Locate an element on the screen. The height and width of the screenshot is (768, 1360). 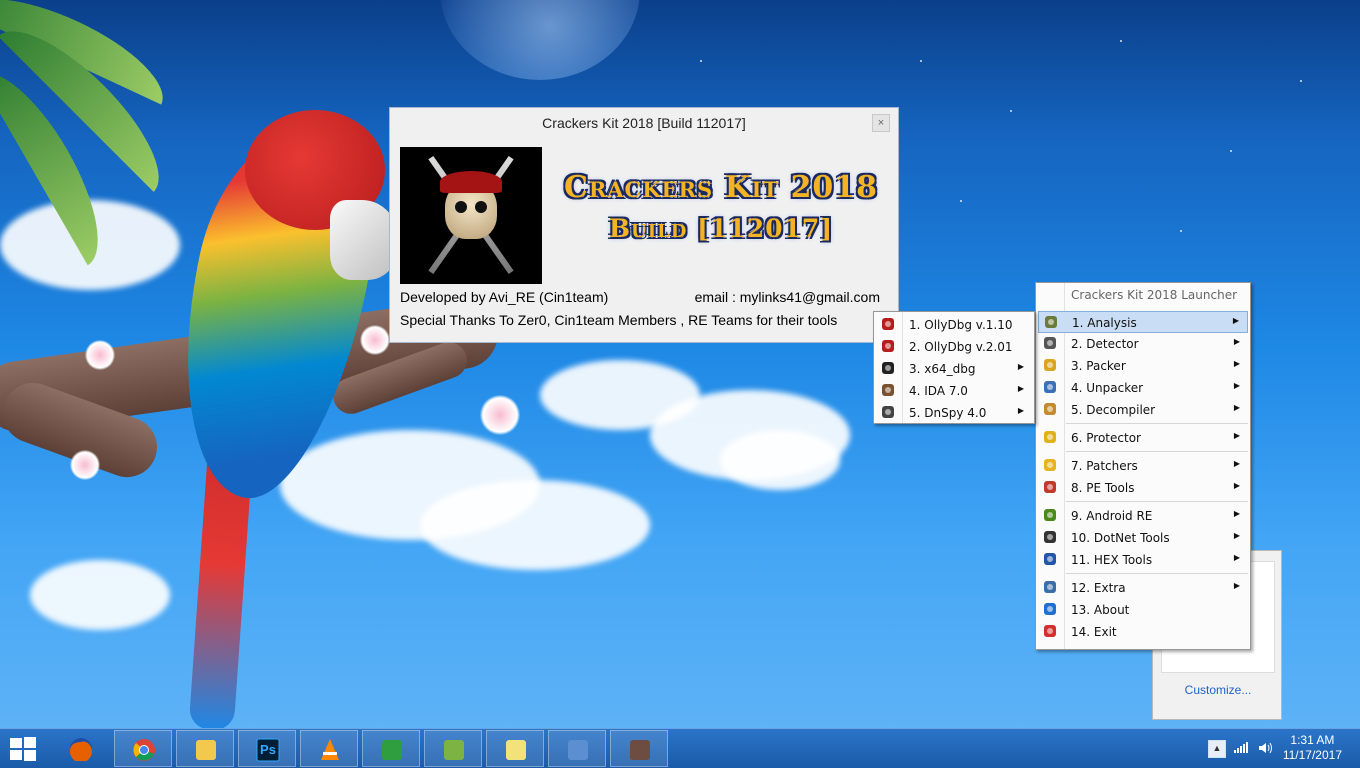
moon-decoration is located at coordinates (540, 40).